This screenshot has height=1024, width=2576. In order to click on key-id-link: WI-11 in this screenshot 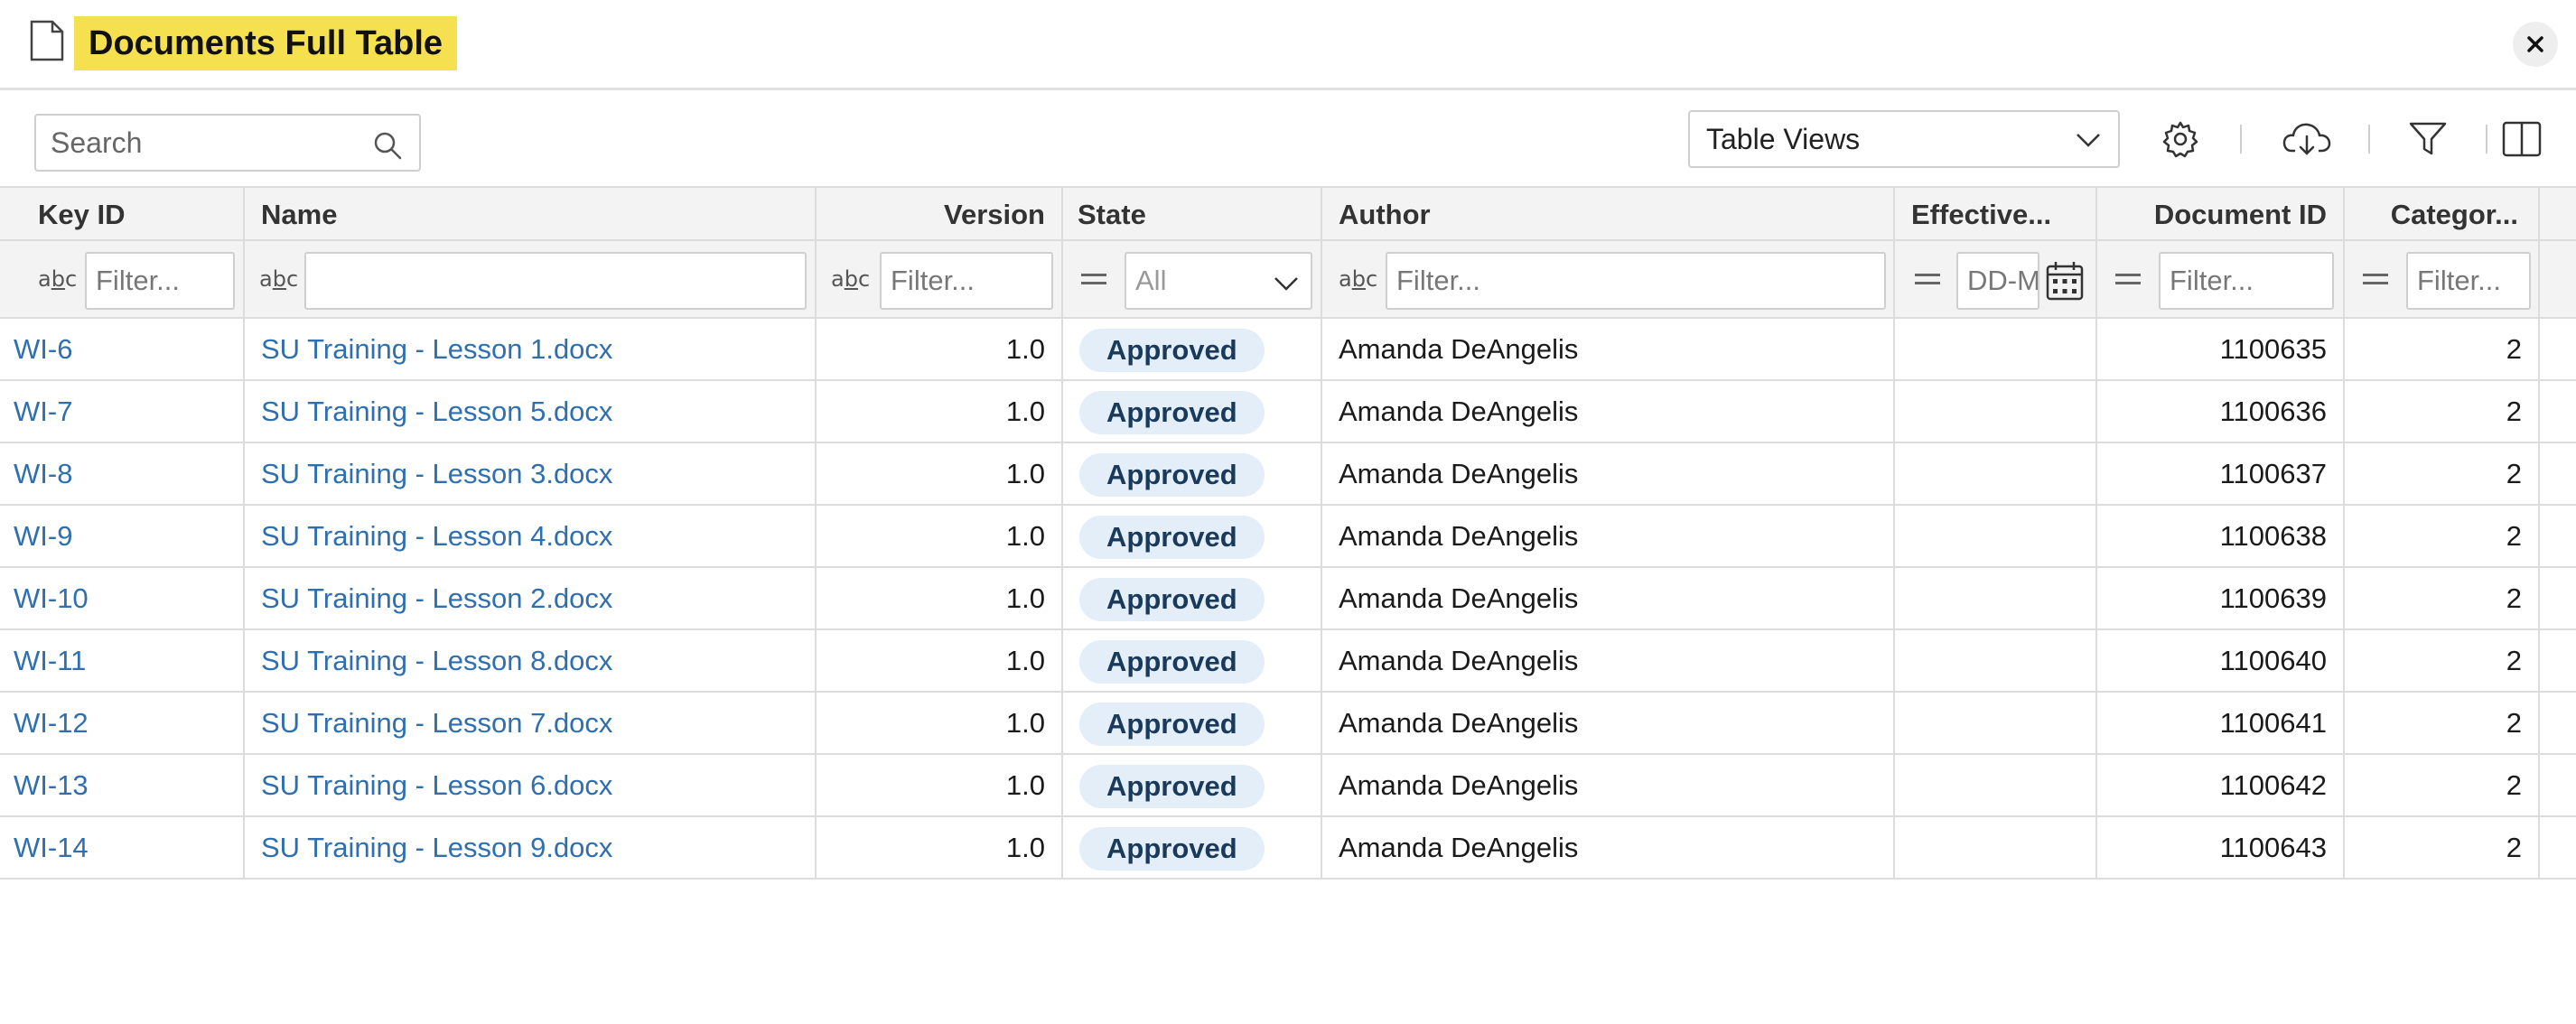, I will do `click(50, 661)`.